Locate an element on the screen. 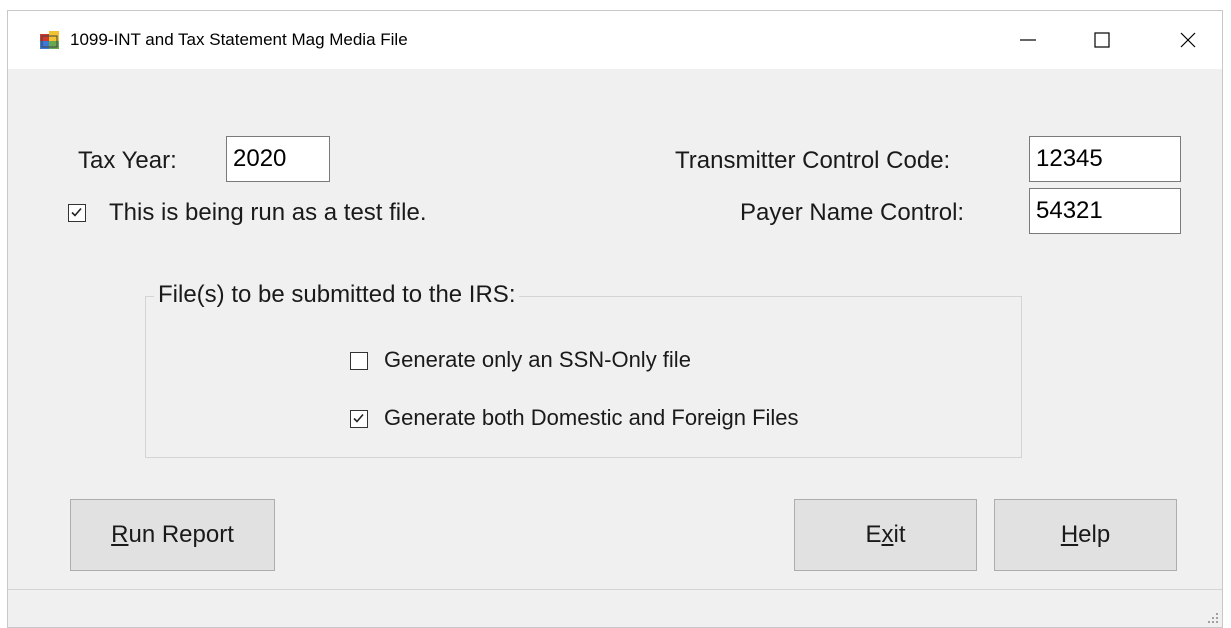 Image resolution: width=1231 pixels, height=628 pixels. run-report-label: un Report is located at coordinates (181, 534).